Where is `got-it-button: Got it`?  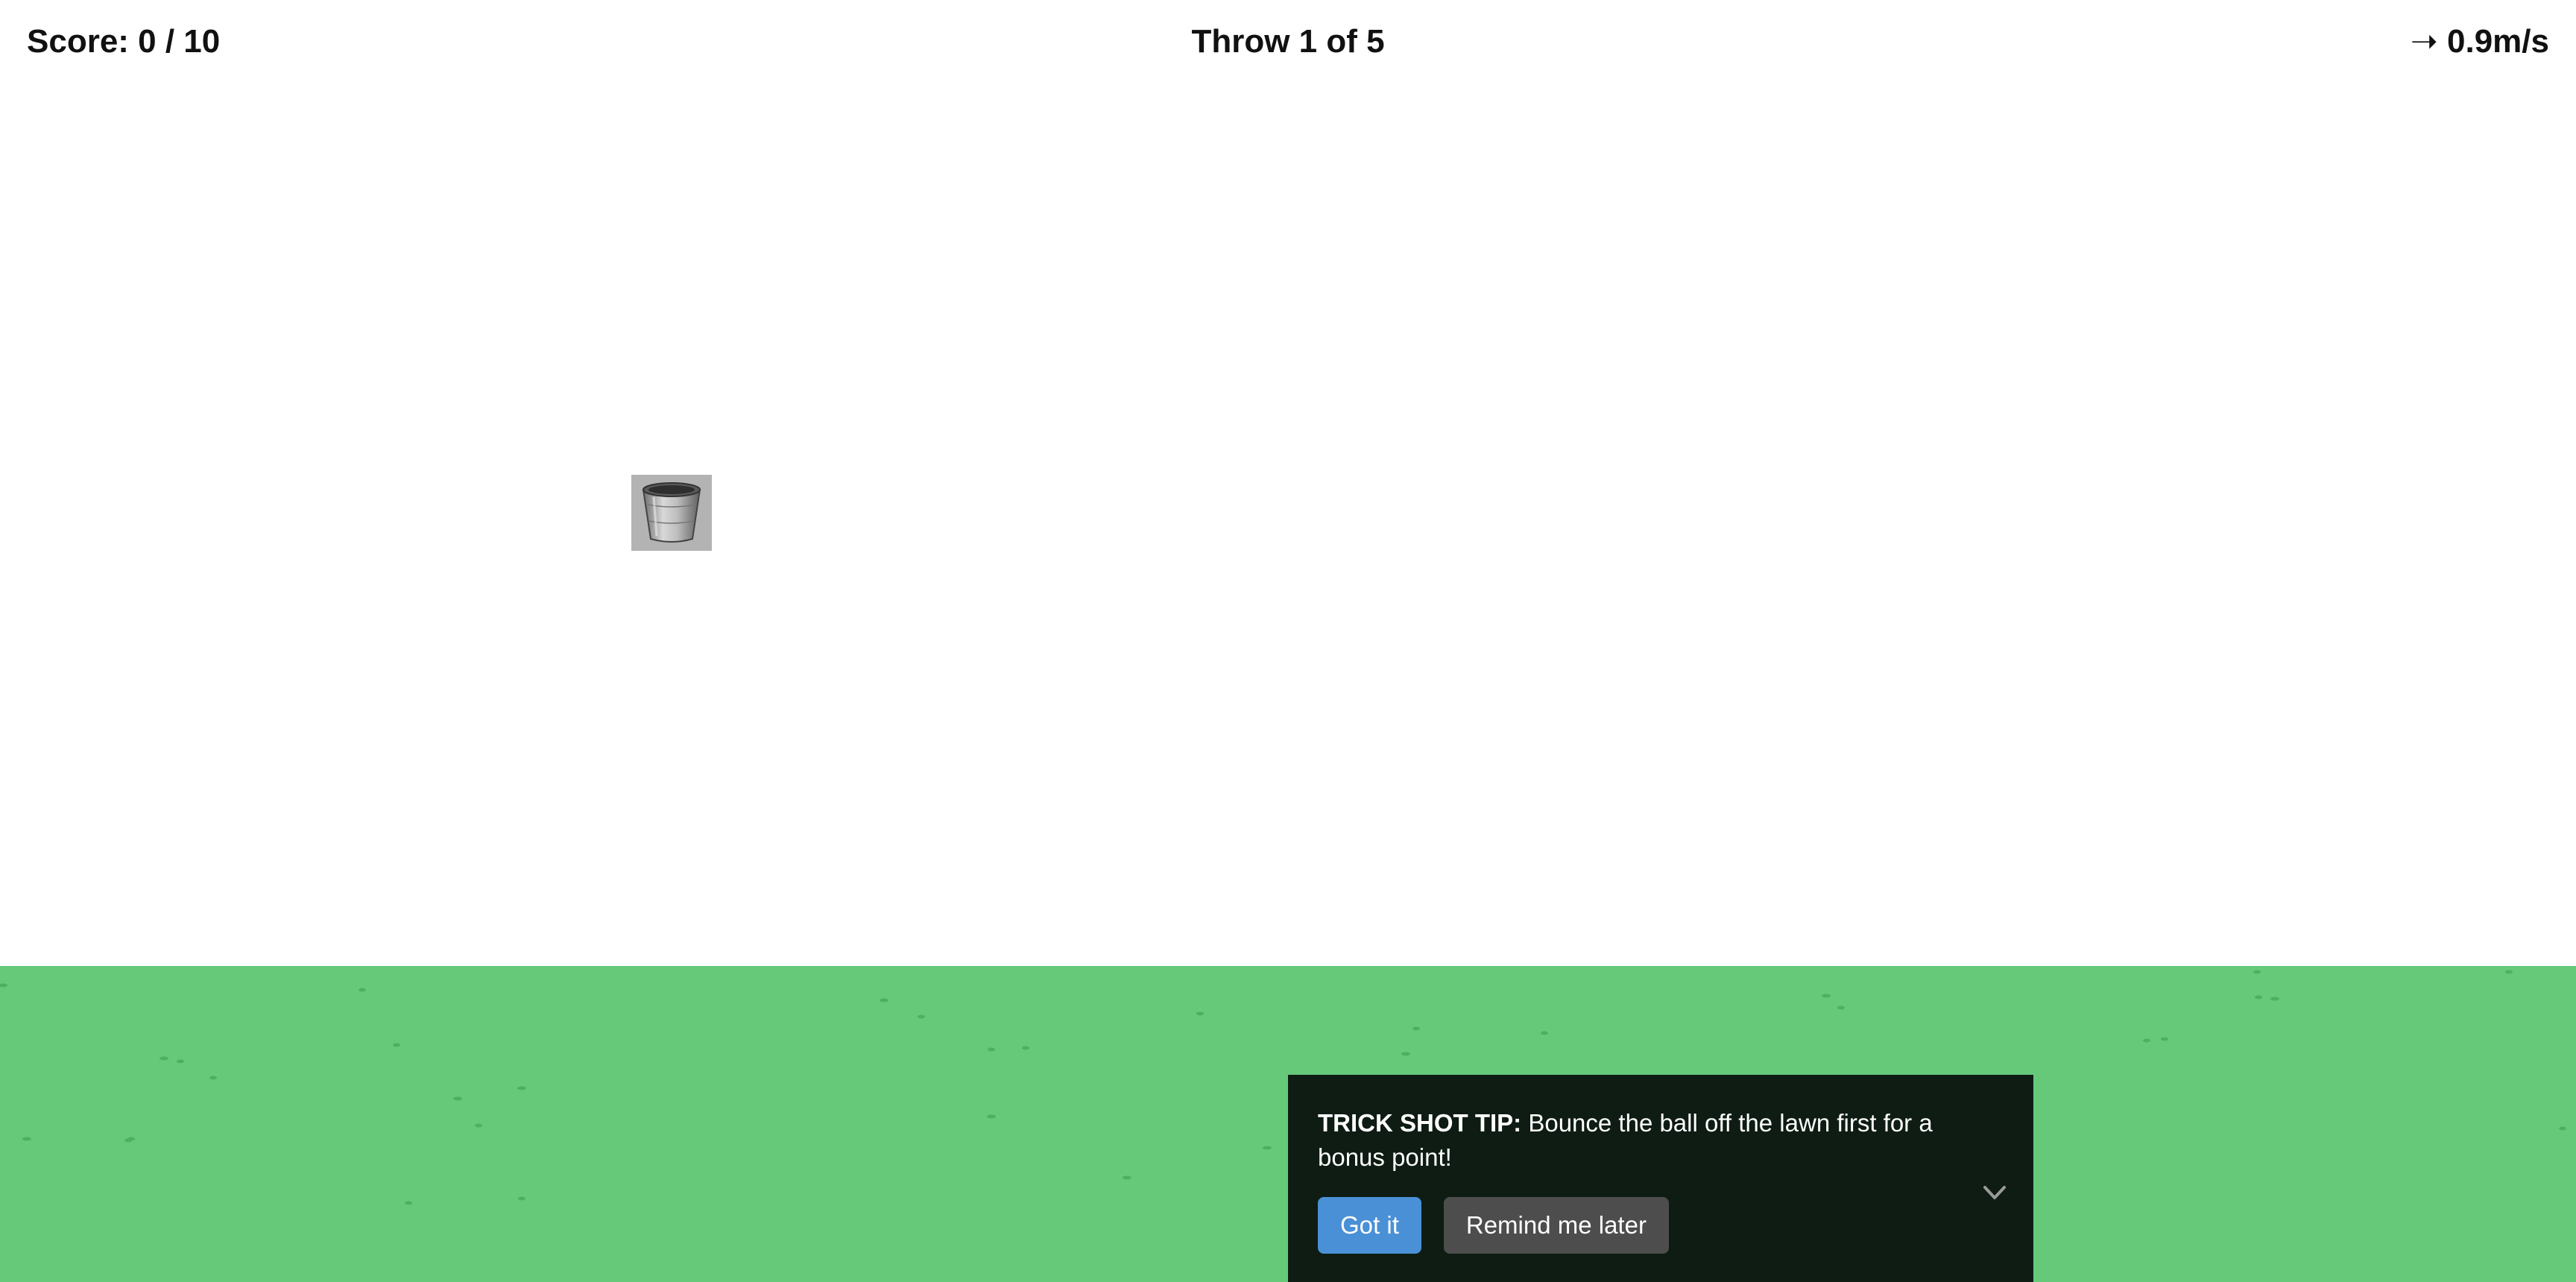 got-it-button: Got it is located at coordinates (1369, 1225).